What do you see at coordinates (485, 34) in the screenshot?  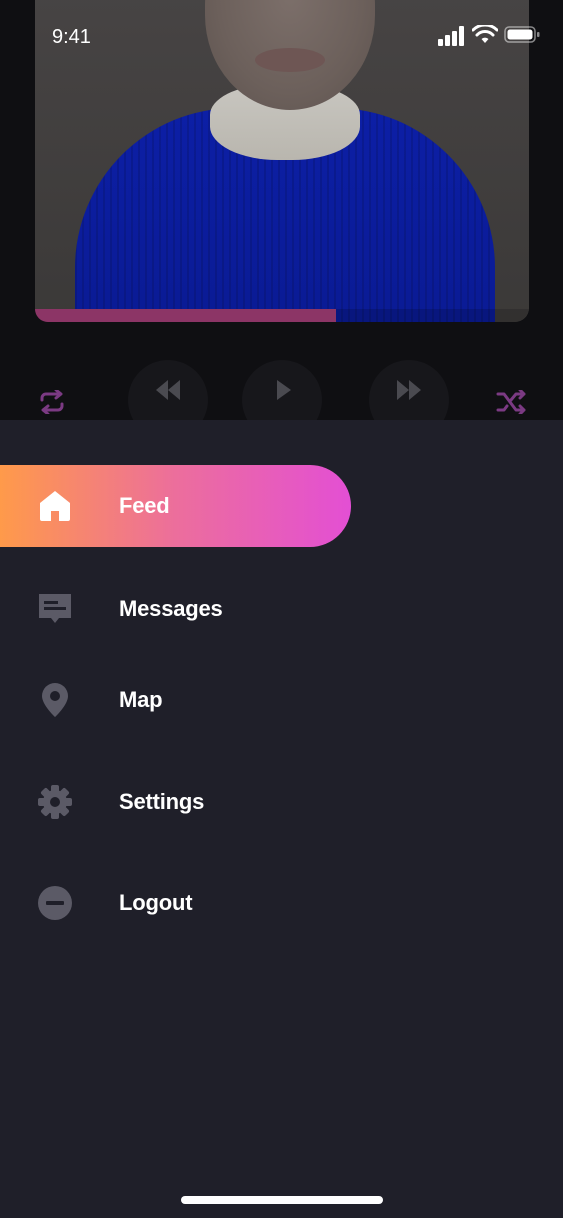 I see `wifi-icon` at bounding box center [485, 34].